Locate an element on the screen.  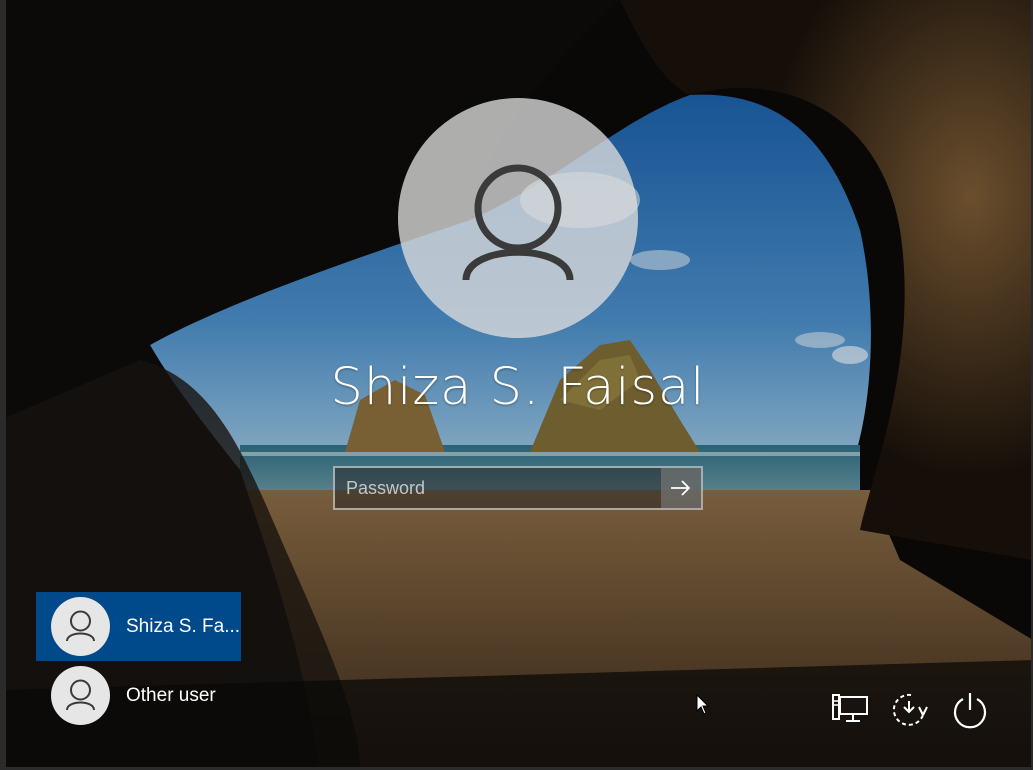
submit-button is located at coordinates (681, 488).